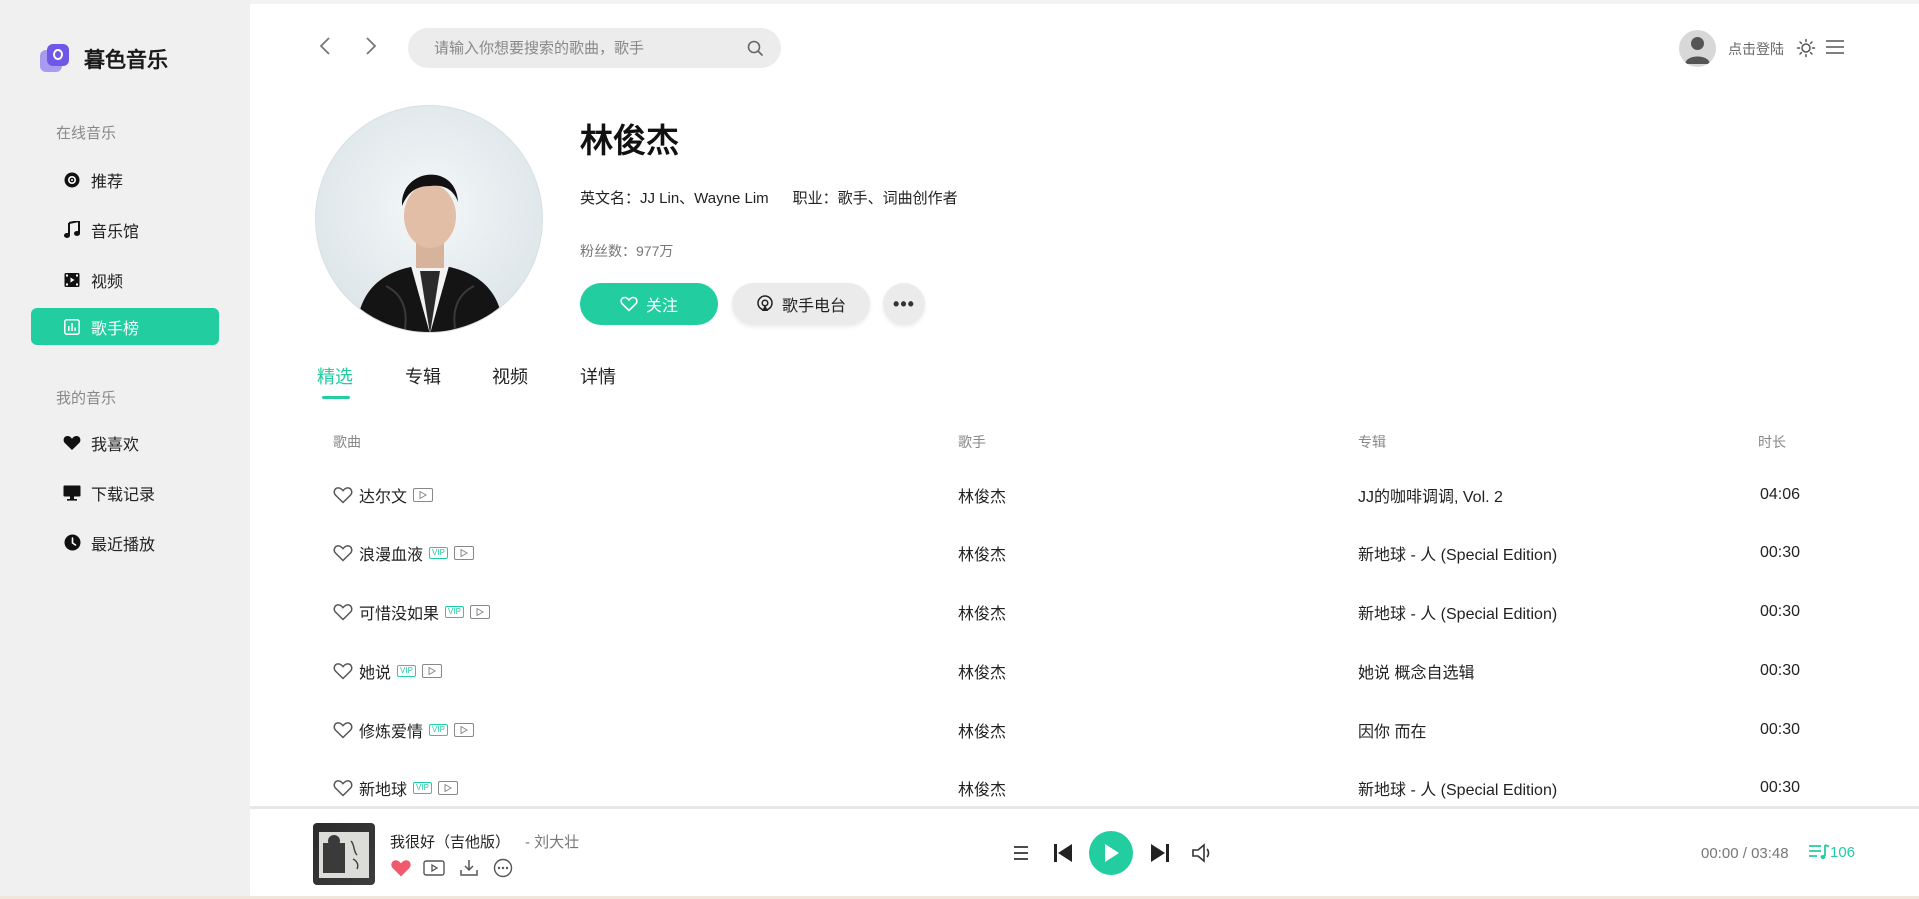 Image resolution: width=1919 pixels, height=899 pixels. I want to click on table-row: 她说 VIP 林俊杰 她说 概念自选辑 00:30, so click(1085, 671).